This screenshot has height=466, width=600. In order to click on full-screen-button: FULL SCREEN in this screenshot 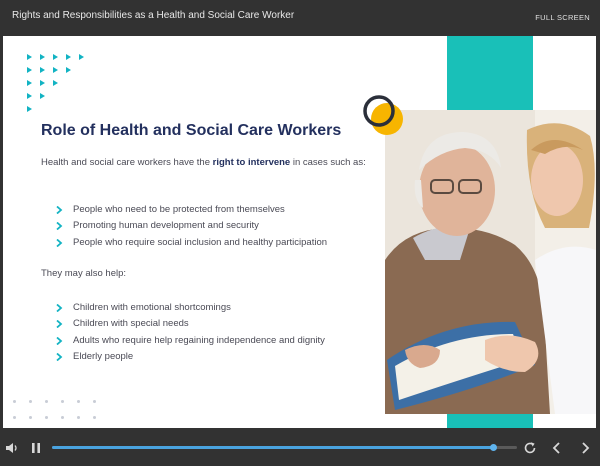, I will do `click(562, 17)`.